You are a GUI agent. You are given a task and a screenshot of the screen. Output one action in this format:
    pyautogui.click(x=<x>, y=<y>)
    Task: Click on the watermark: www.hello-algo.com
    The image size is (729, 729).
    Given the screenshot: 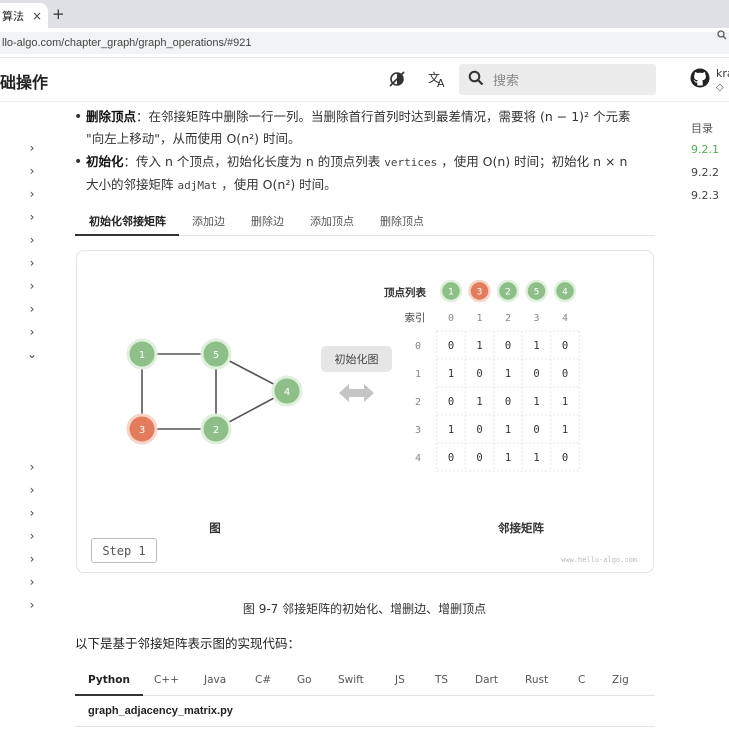 What is the action you would take?
    pyautogui.click(x=599, y=560)
    